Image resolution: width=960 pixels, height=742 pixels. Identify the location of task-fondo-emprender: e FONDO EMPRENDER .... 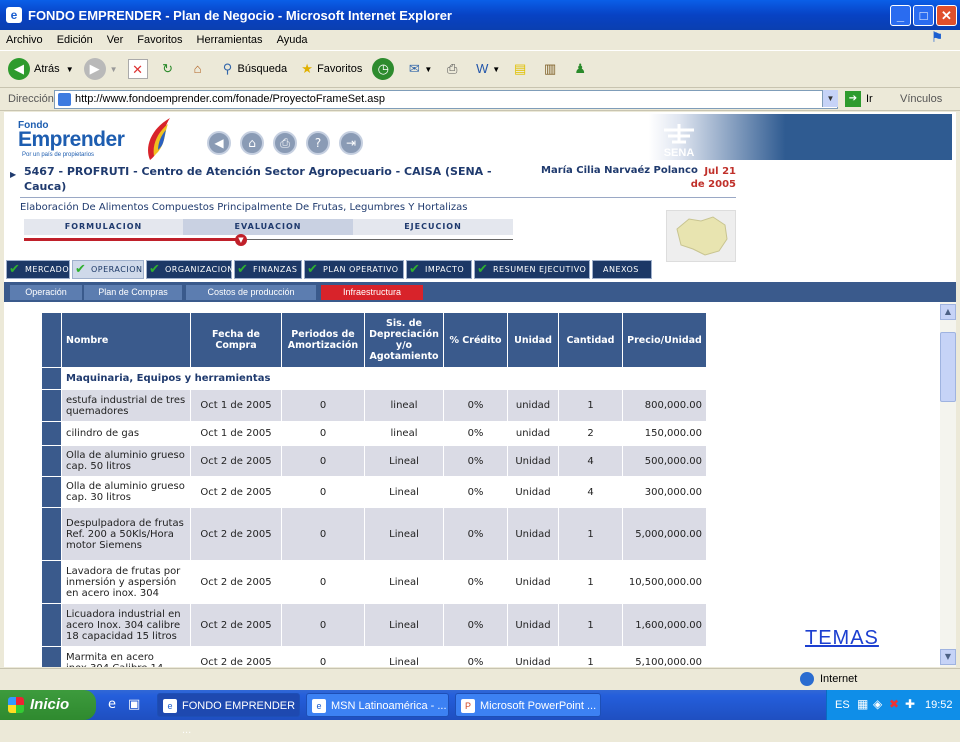
(228, 714).